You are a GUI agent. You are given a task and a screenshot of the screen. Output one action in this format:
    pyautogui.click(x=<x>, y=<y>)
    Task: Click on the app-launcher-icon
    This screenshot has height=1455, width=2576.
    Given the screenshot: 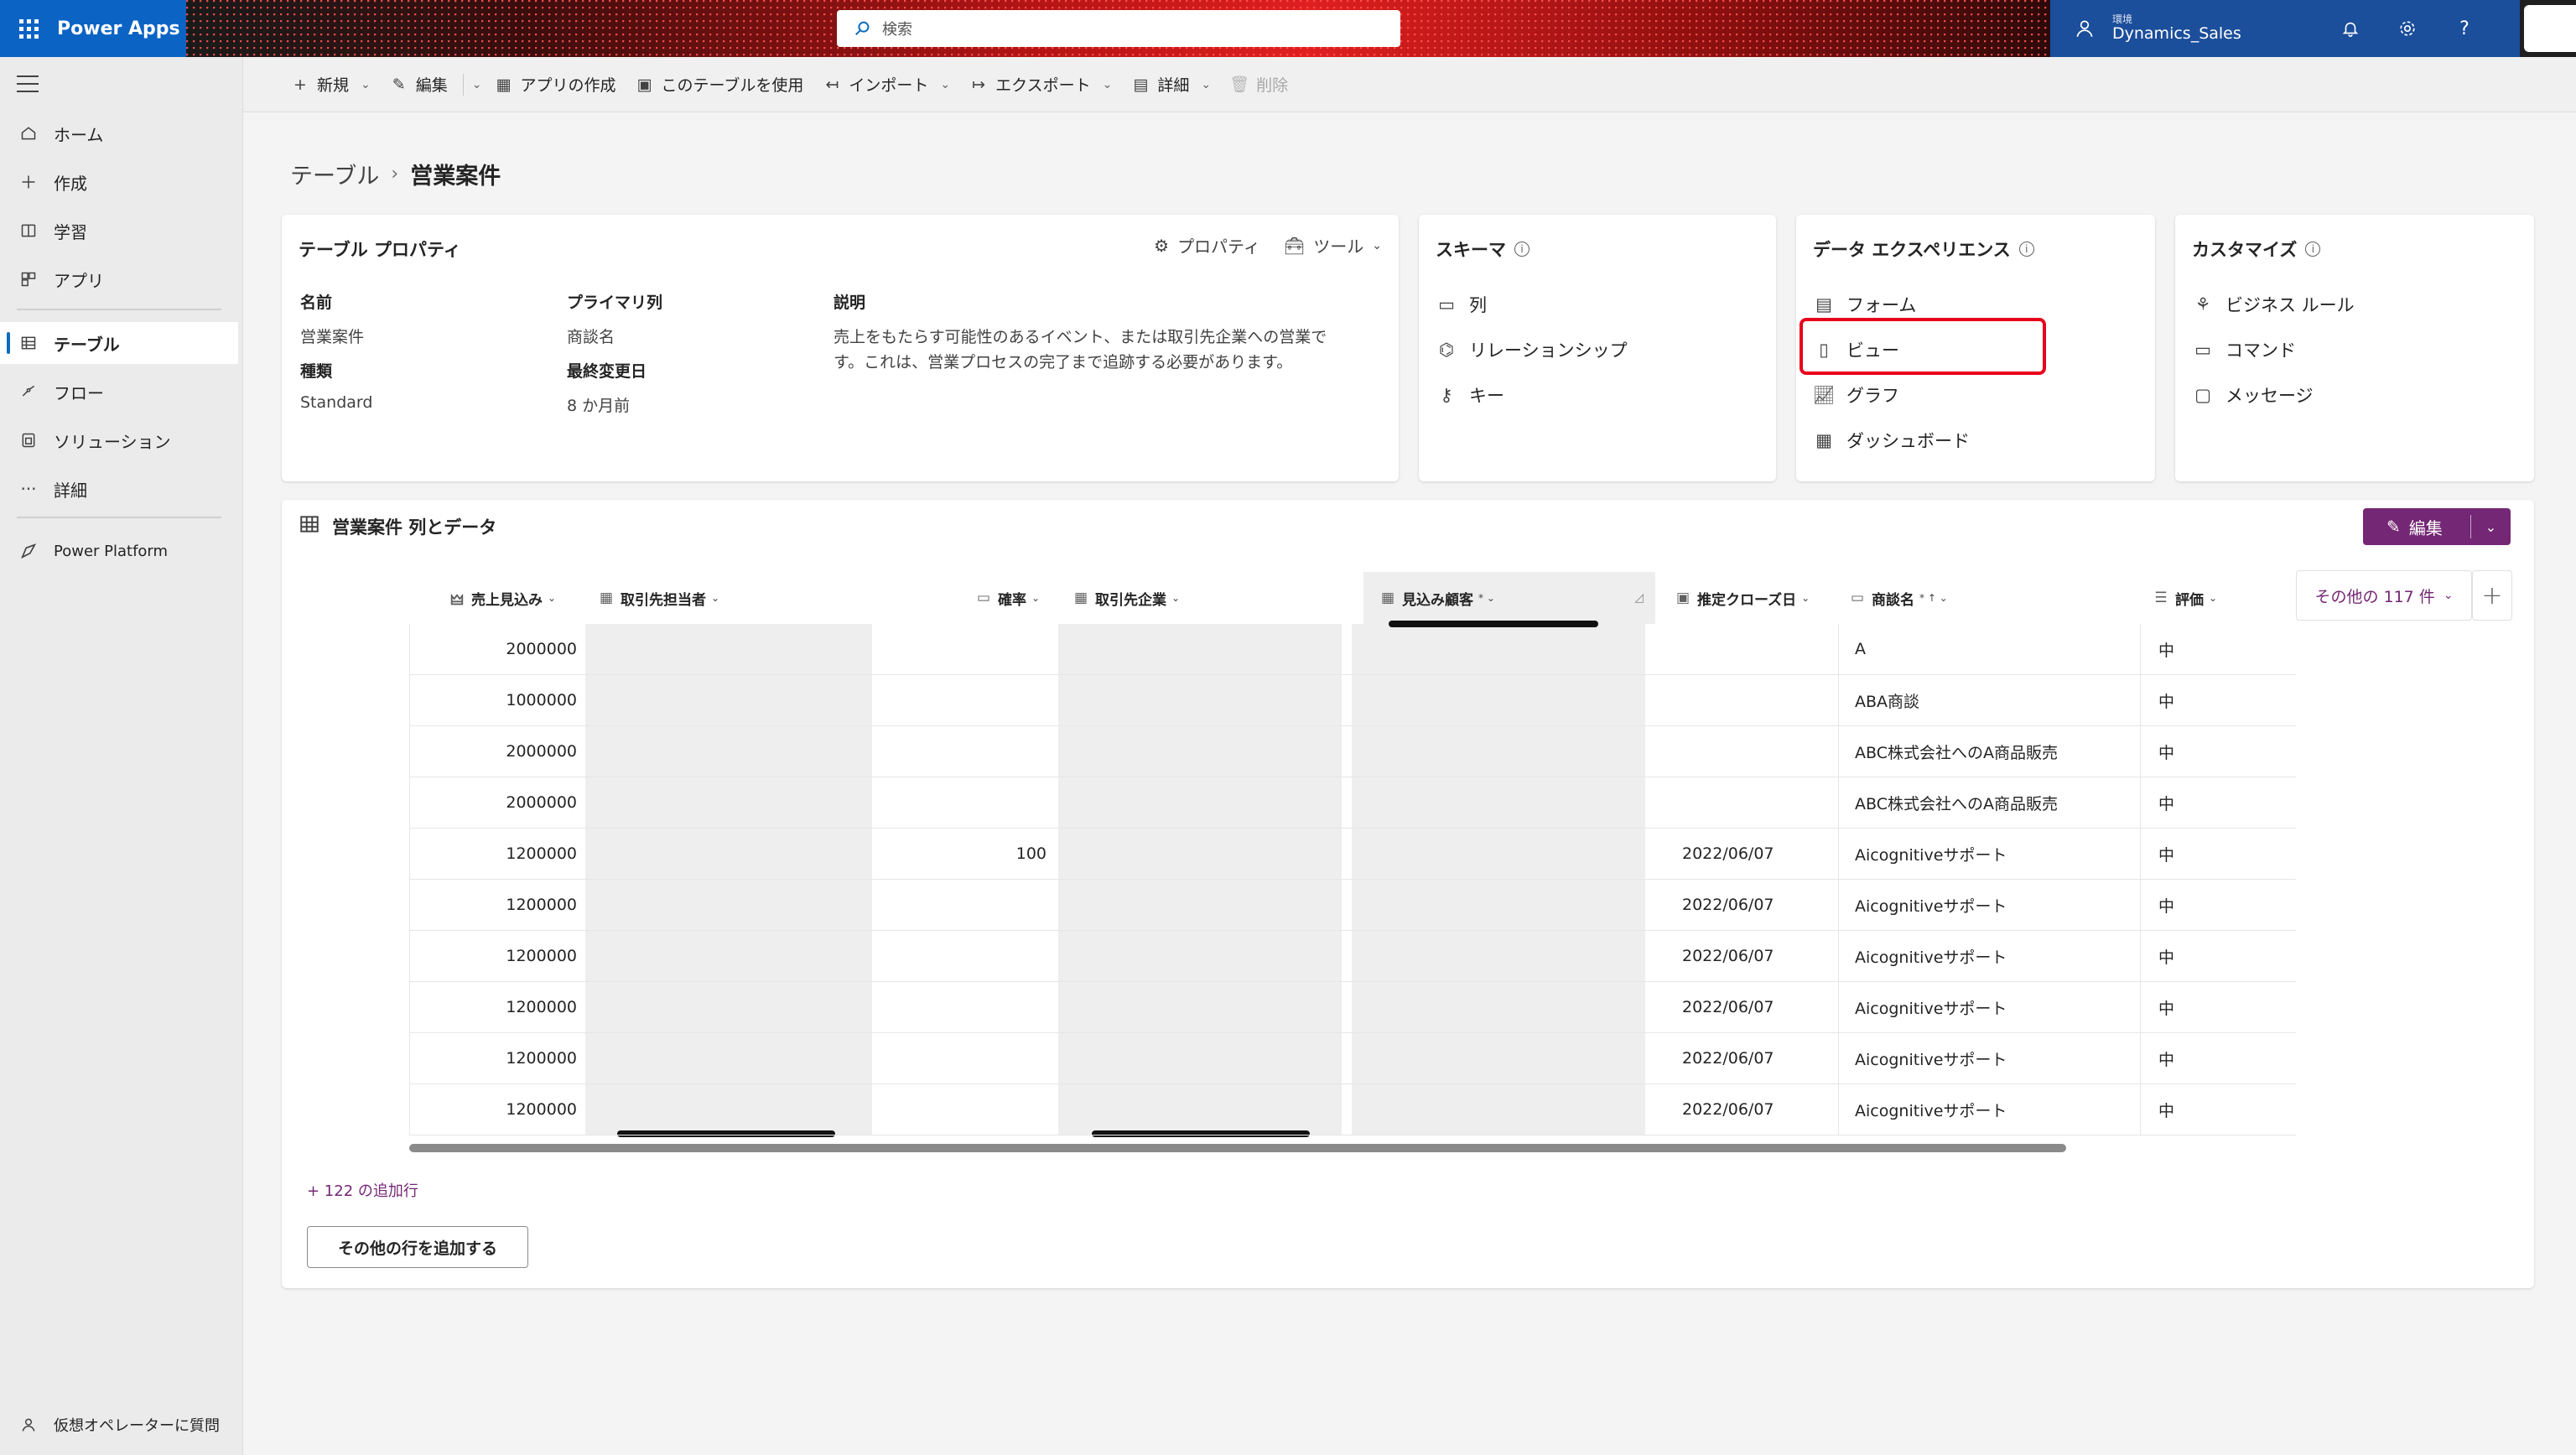 What is the action you would take?
    pyautogui.click(x=29, y=28)
    